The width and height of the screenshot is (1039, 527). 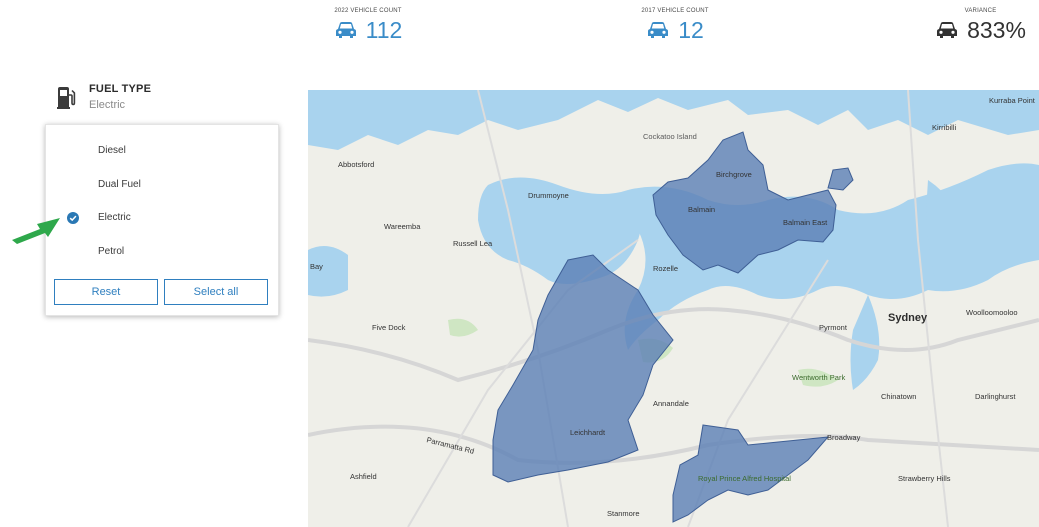 I want to click on kpi-value: 12, so click(x=691, y=30).